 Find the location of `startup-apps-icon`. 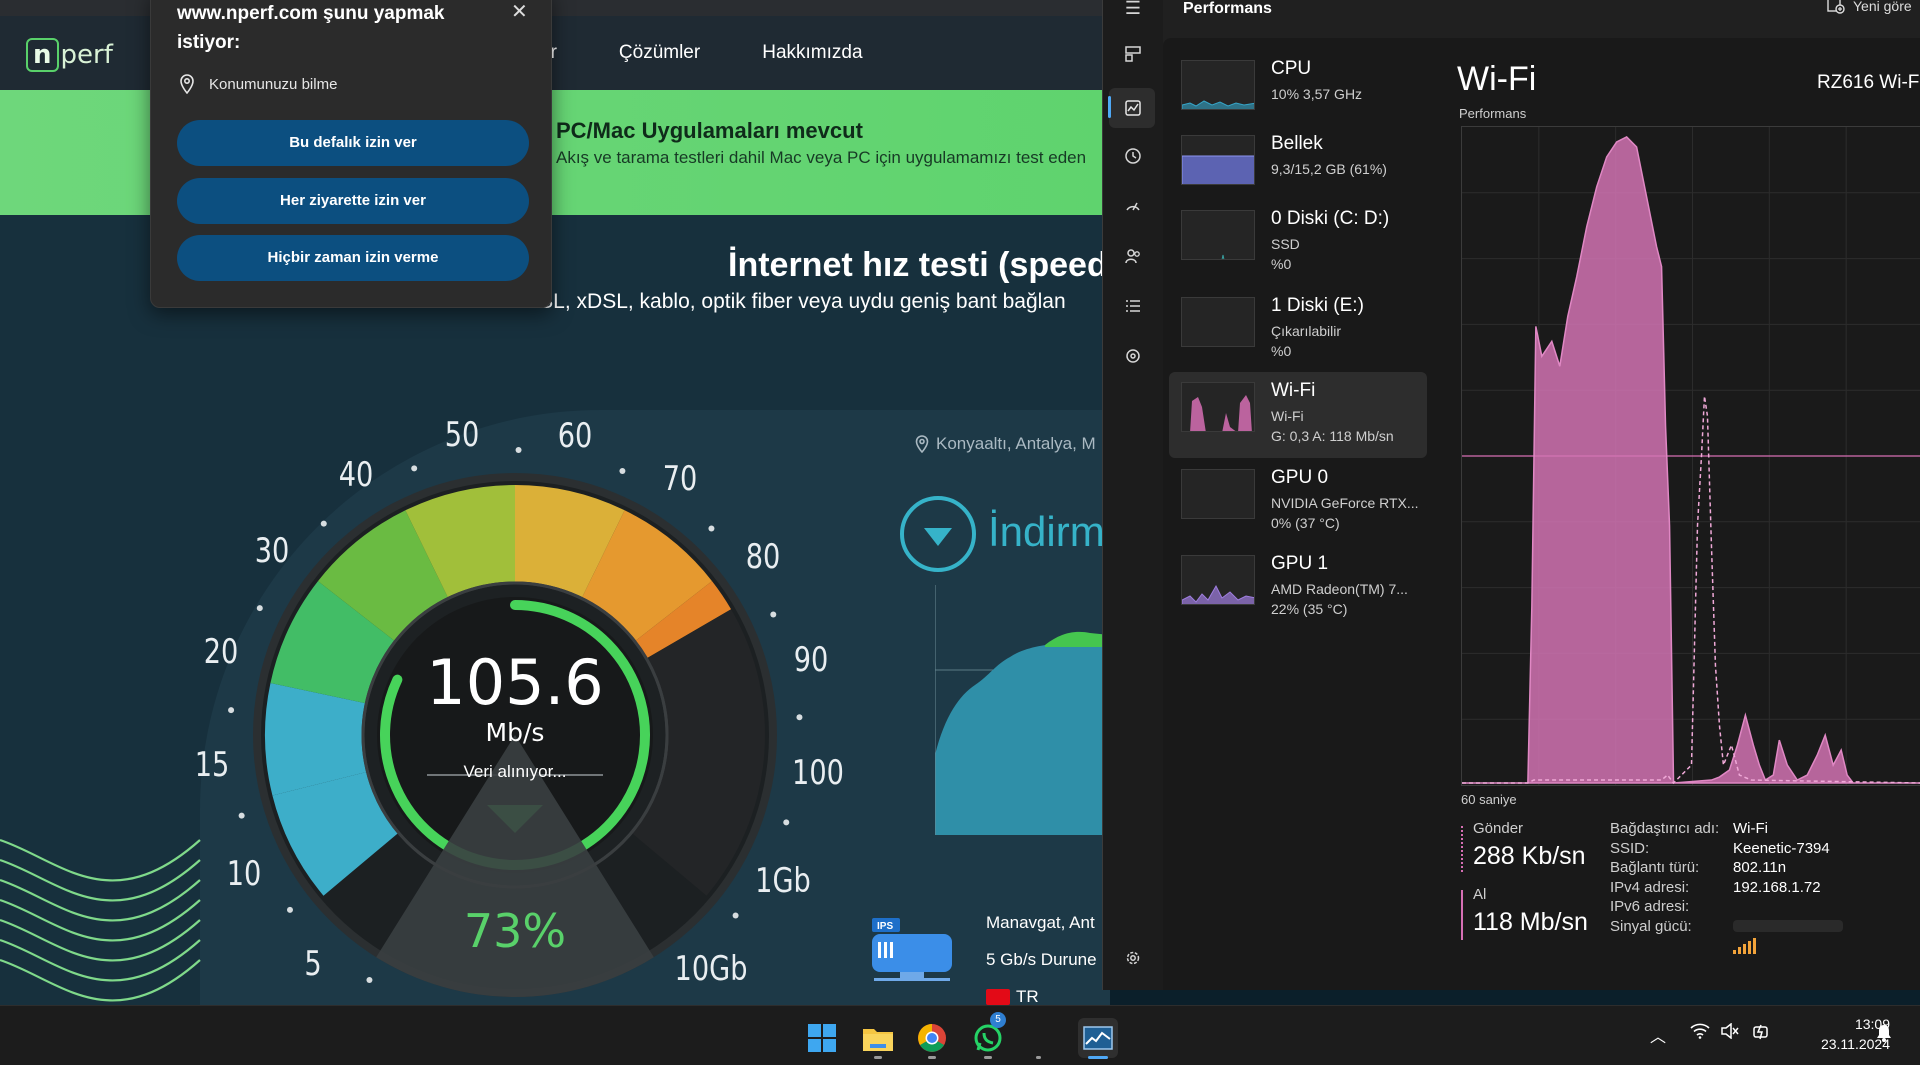

startup-apps-icon is located at coordinates (1133, 206).